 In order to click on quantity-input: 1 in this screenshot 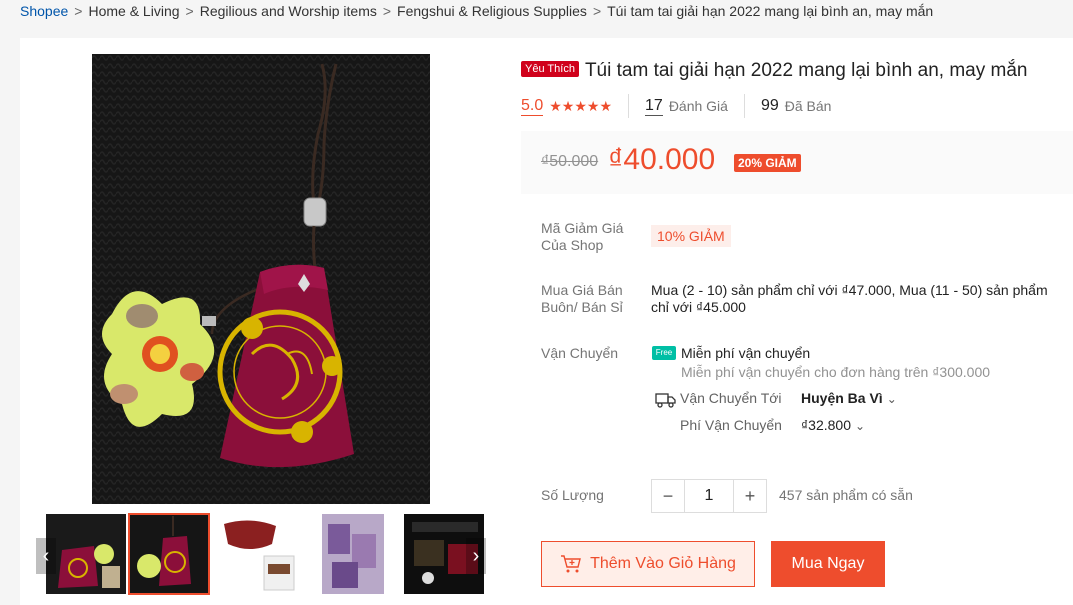, I will do `click(709, 496)`.